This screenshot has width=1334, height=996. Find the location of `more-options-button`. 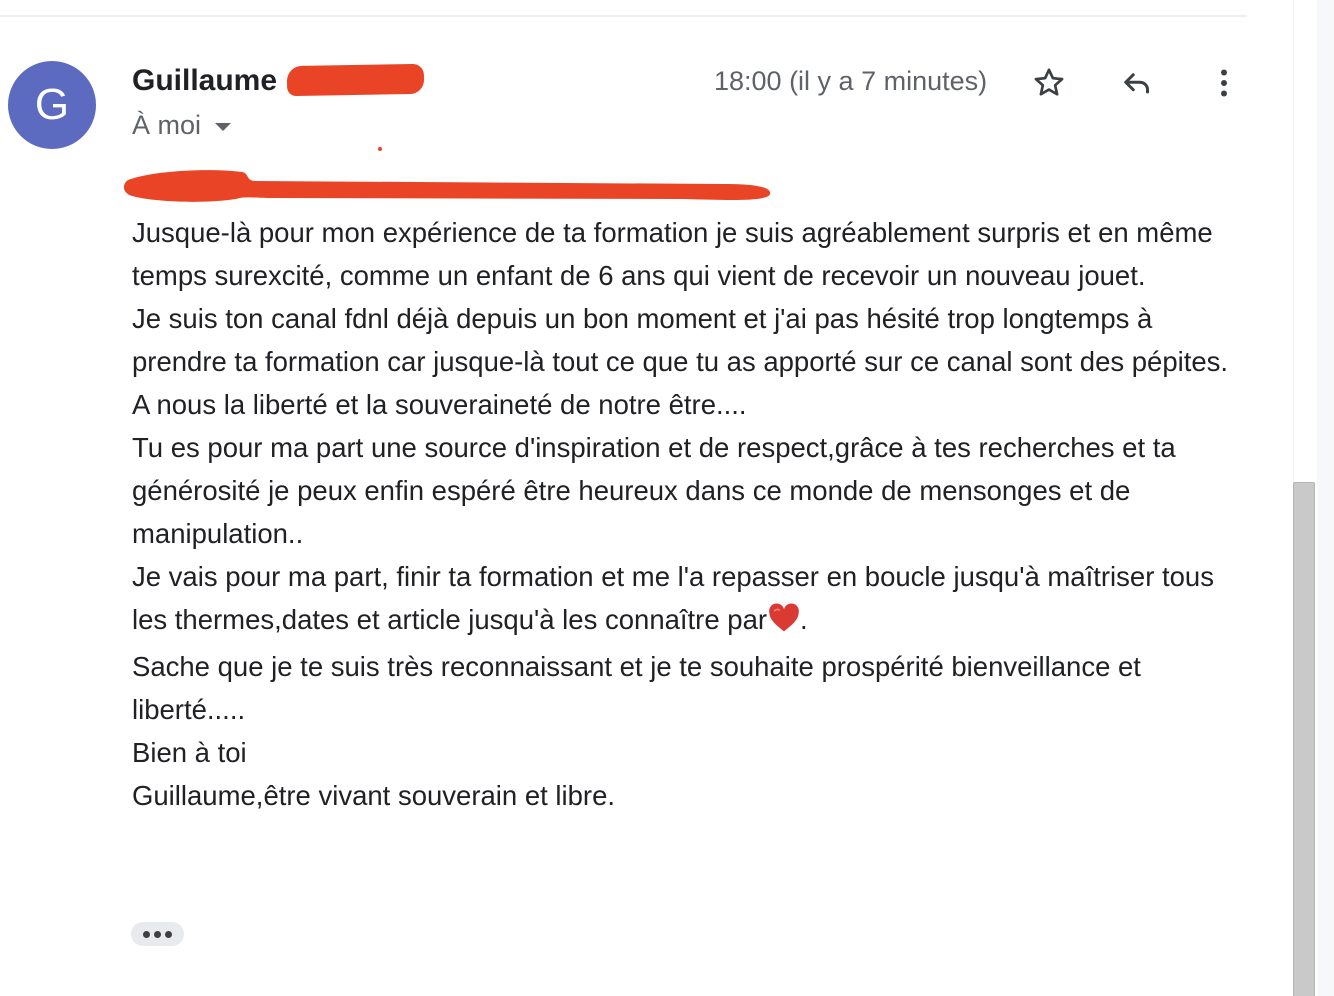

more-options-button is located at coordinates (1224, 83).